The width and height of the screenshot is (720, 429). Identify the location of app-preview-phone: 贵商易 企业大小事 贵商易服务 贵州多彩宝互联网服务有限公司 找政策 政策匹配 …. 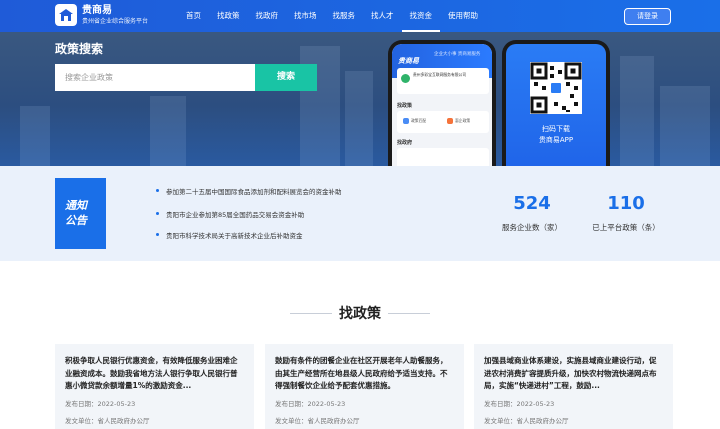
(442, 103).